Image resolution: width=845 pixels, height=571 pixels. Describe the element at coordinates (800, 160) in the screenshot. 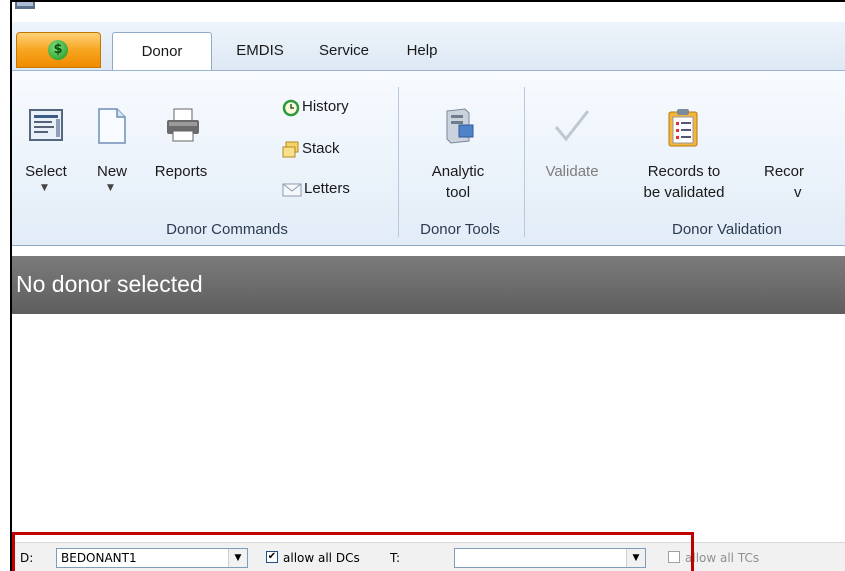

I see `records-cutoff-button: Recor v` at that location.